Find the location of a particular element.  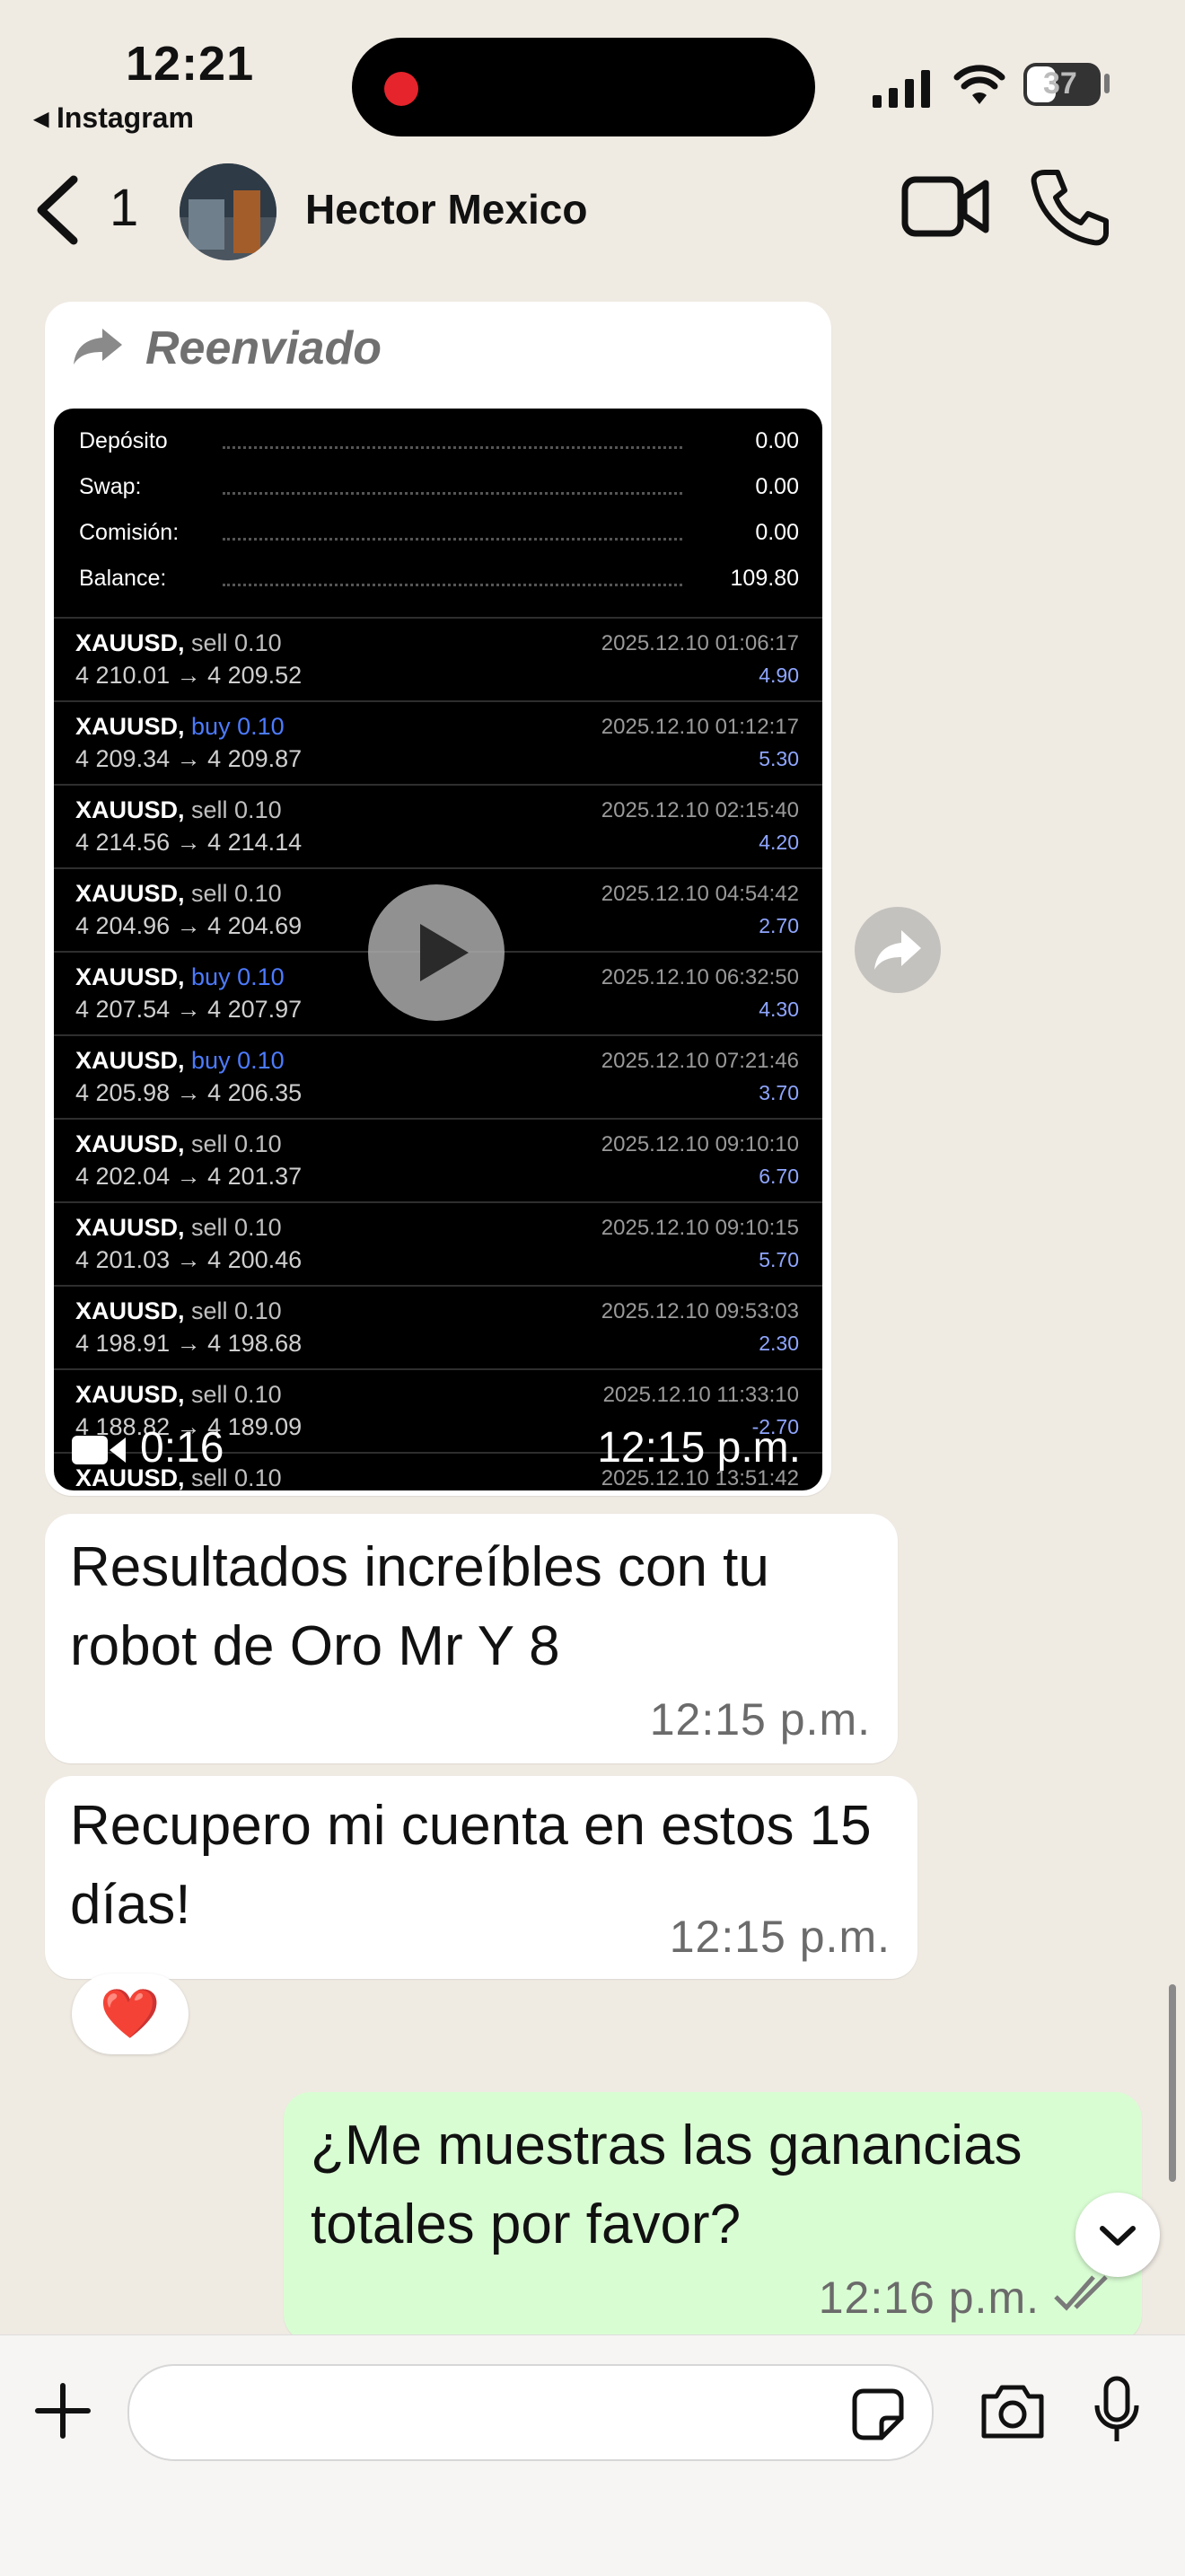

voice-call-icon is located at coordinates (1069, 209).